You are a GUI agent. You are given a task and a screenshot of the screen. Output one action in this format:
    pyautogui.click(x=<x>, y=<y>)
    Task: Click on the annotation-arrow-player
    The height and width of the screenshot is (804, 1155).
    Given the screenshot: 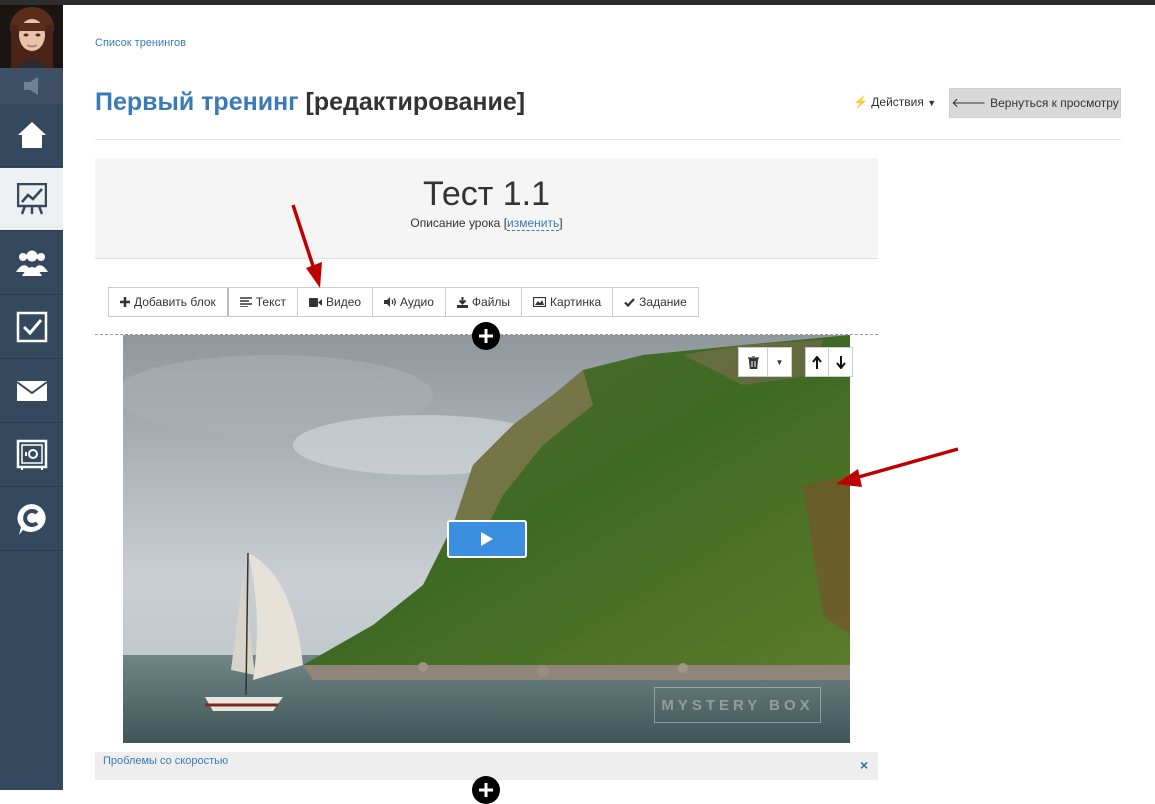 What is the action you would take?
    pyautogui.click(x=897, y=467)
    